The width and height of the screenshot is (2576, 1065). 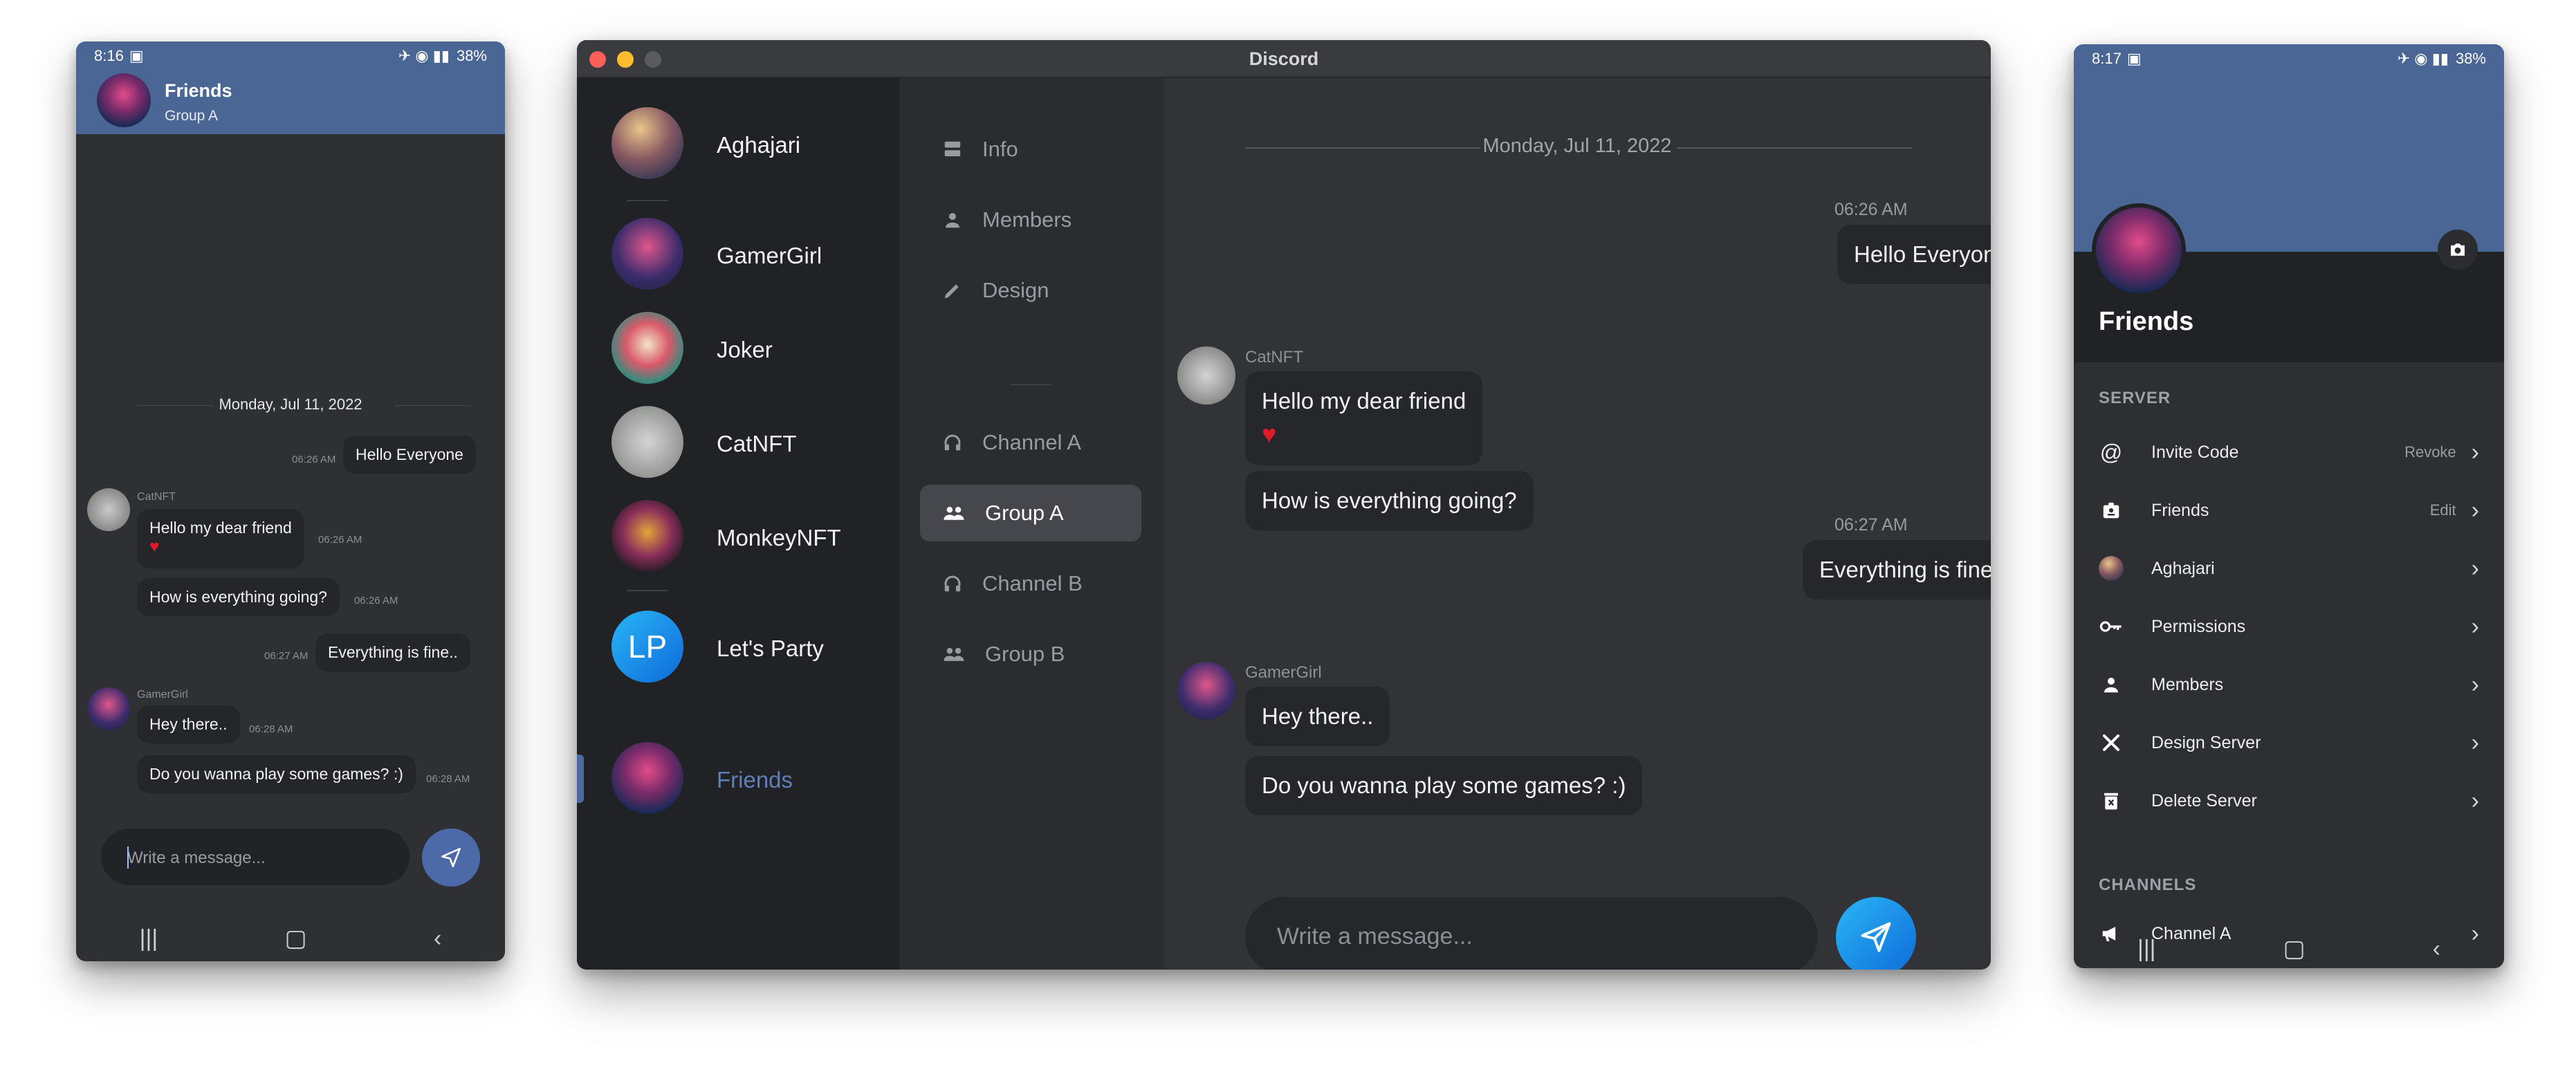 I want to click on server-icon-lets-party: LP, so click(x=647, y=647).